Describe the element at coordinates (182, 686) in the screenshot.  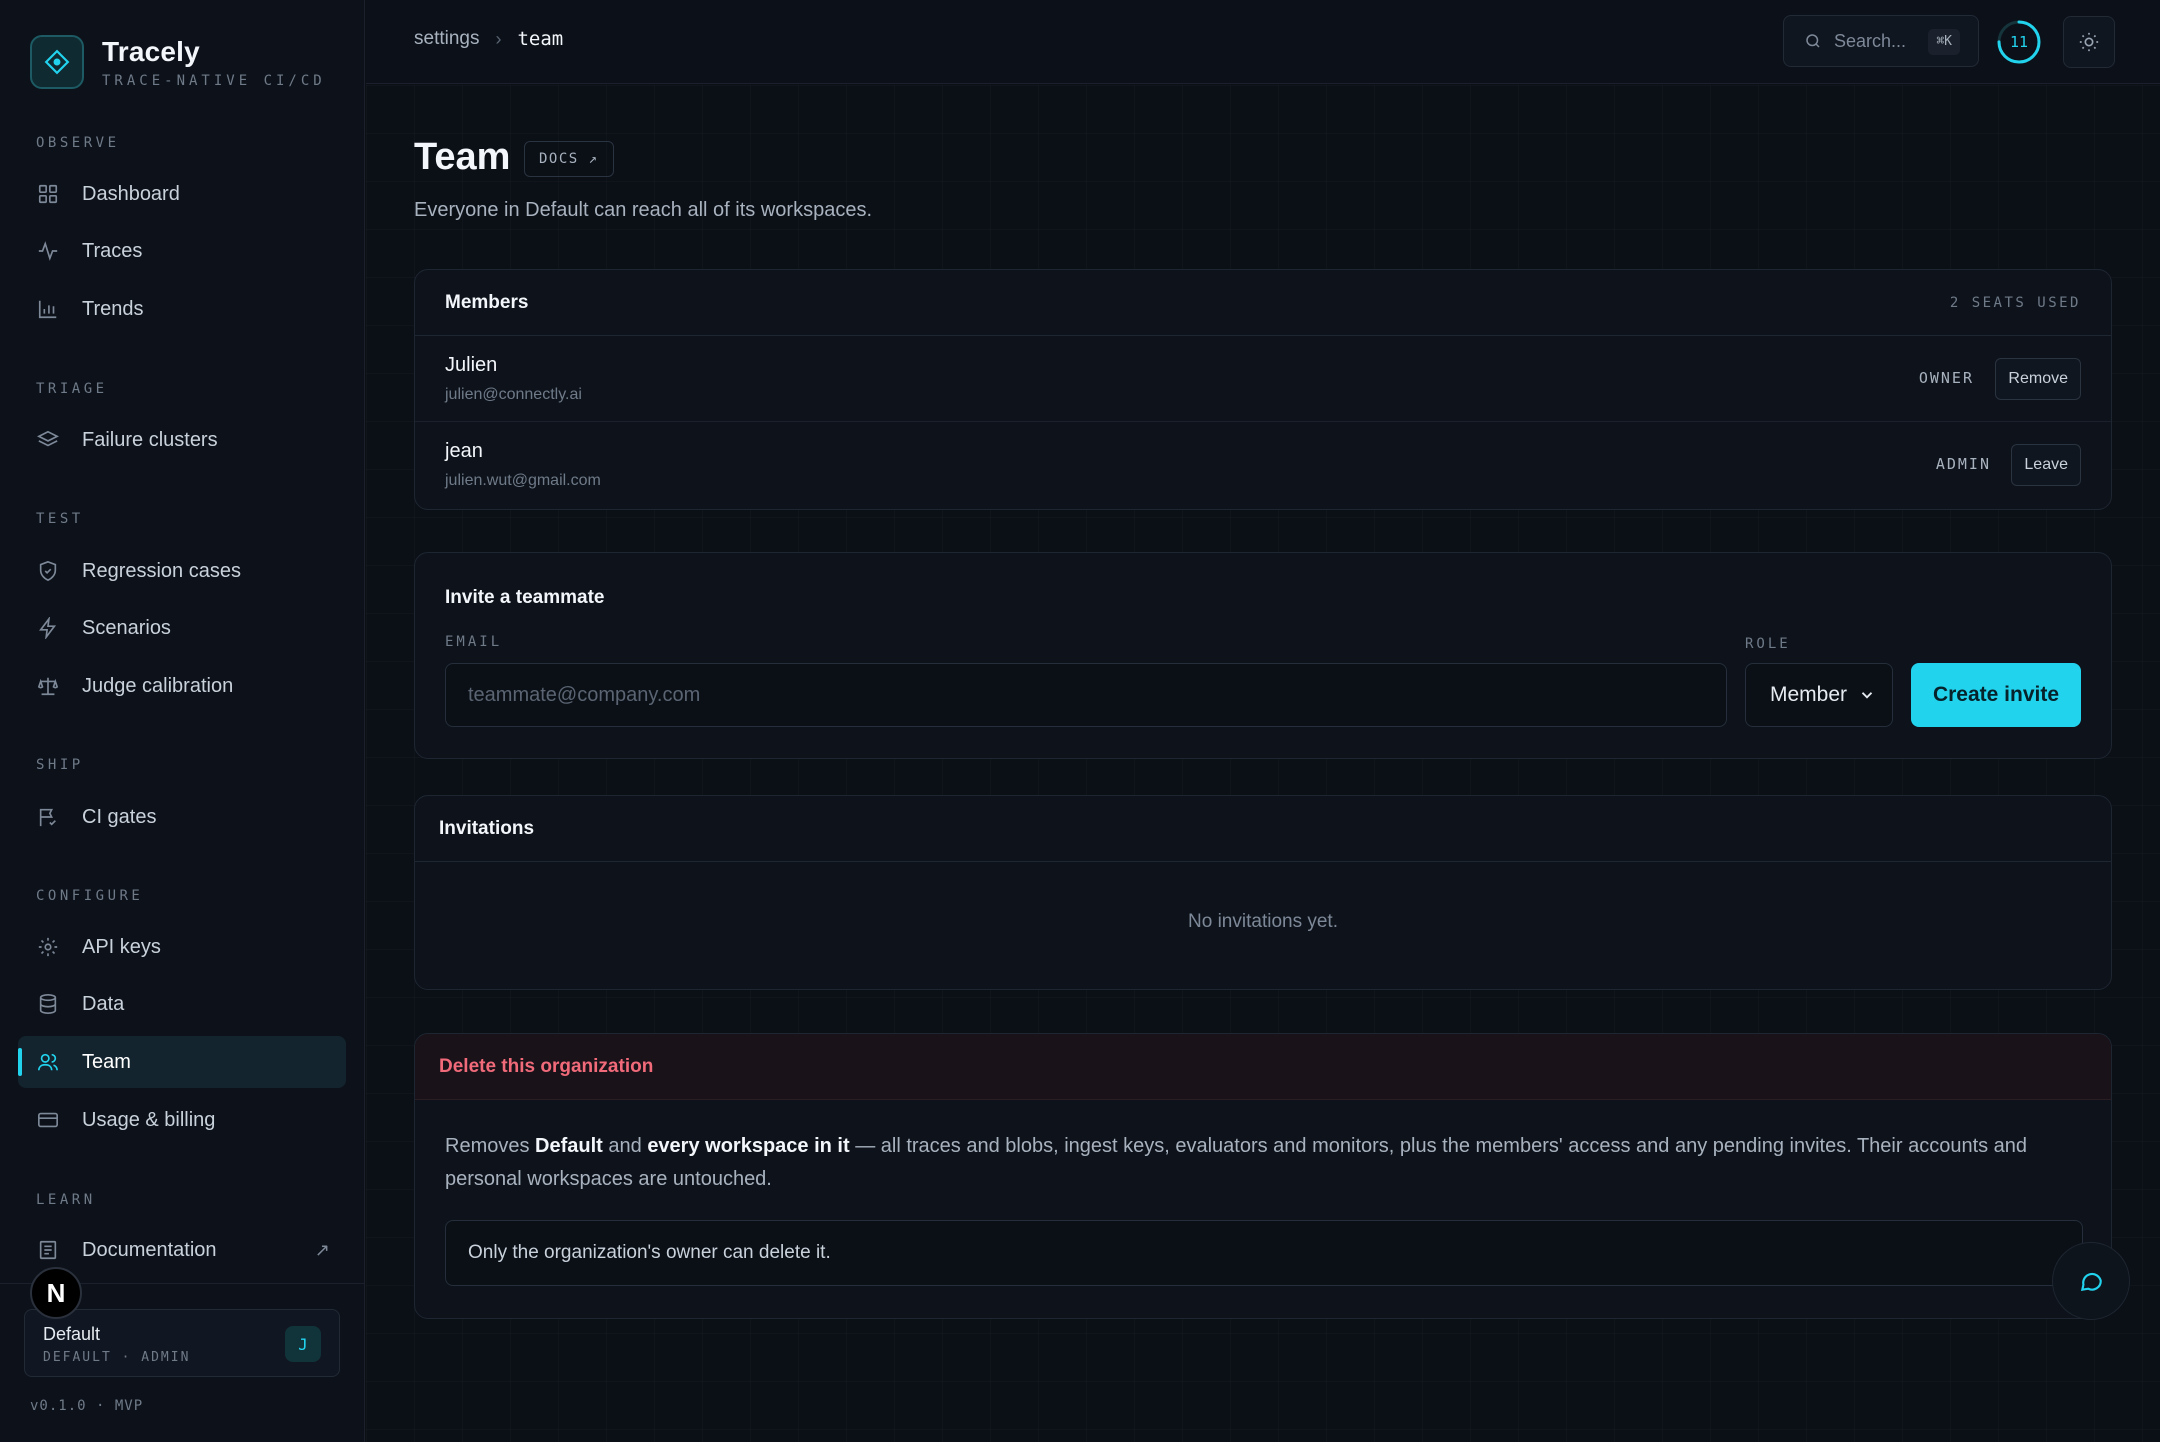
I see `sidebar-item-judge-calibration: Judge calibration` at that location.